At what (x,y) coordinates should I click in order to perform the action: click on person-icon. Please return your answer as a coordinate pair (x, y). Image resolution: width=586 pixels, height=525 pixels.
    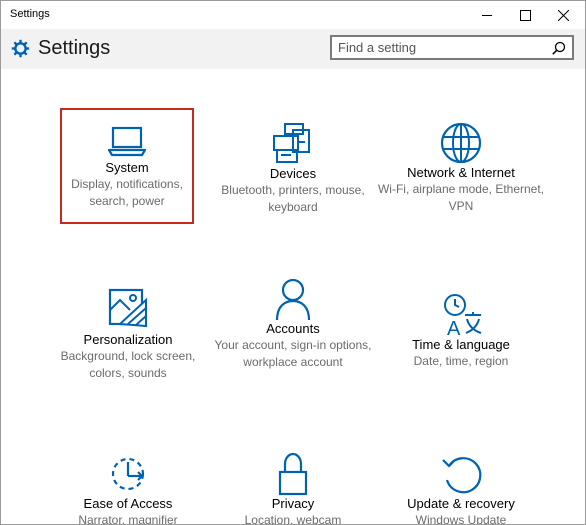
    Looking at the image, I should click on (293, 299).